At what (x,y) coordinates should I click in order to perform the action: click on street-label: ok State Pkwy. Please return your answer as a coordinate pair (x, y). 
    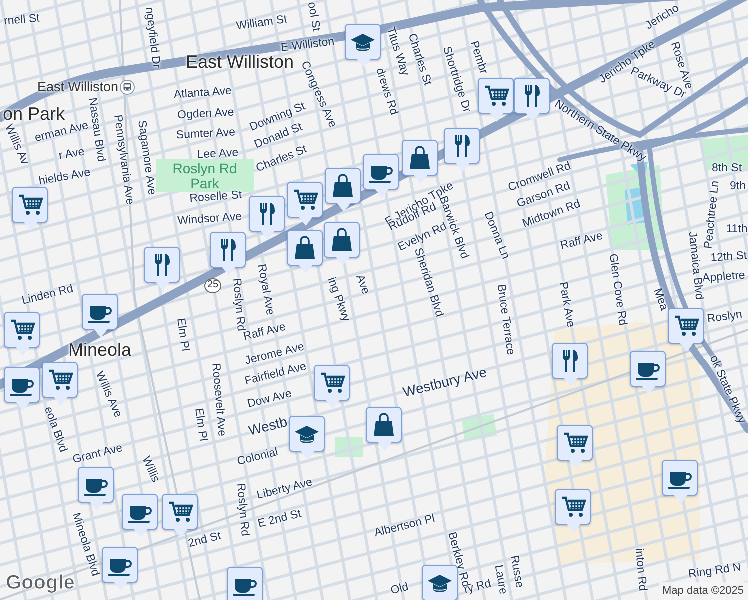
    Looking at the image, I should click on (727, 390).